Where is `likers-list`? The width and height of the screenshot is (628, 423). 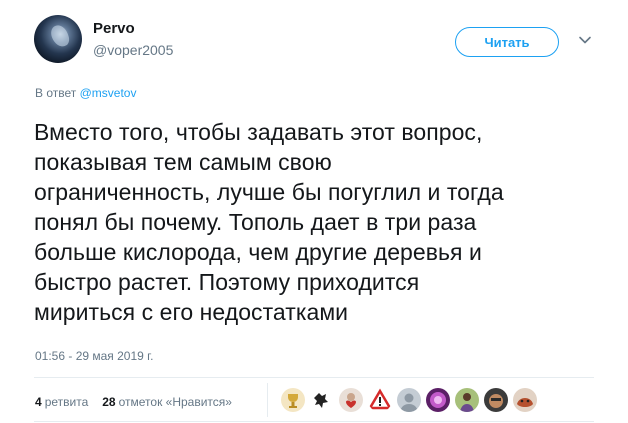
likers-list is located at coordinates (411, 400).